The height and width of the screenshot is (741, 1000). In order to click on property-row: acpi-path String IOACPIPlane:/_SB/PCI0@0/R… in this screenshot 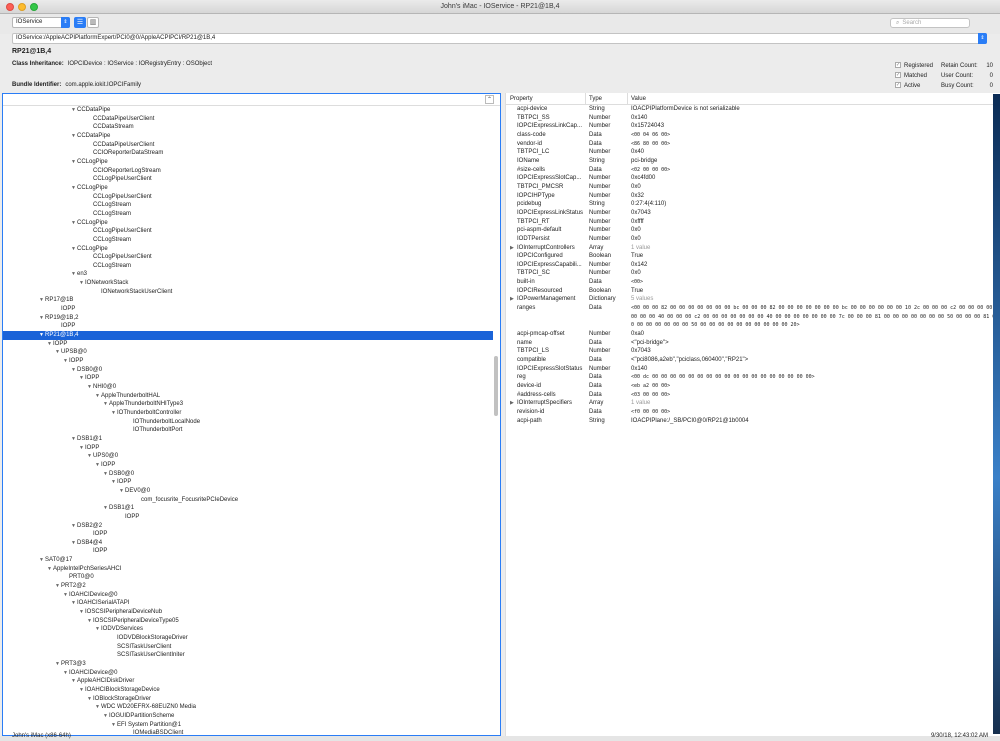, I will do `click(753, 421)`.